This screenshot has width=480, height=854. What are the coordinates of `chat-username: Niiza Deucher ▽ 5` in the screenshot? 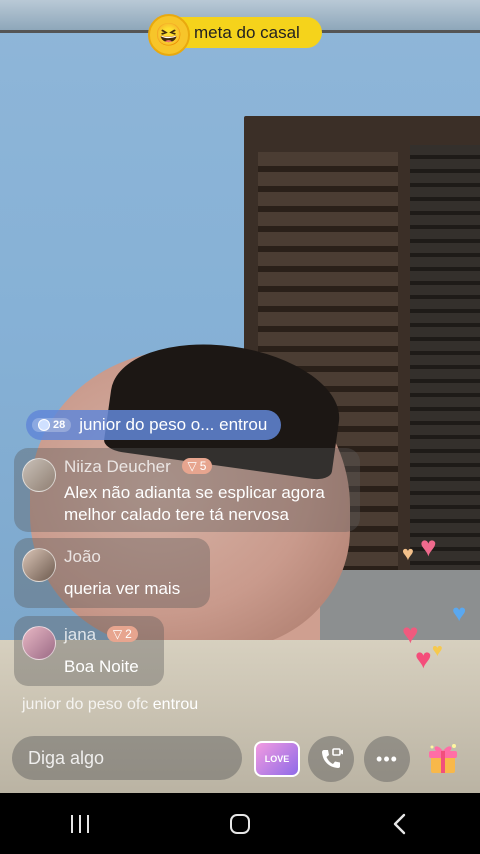 It's located at (138, 467).